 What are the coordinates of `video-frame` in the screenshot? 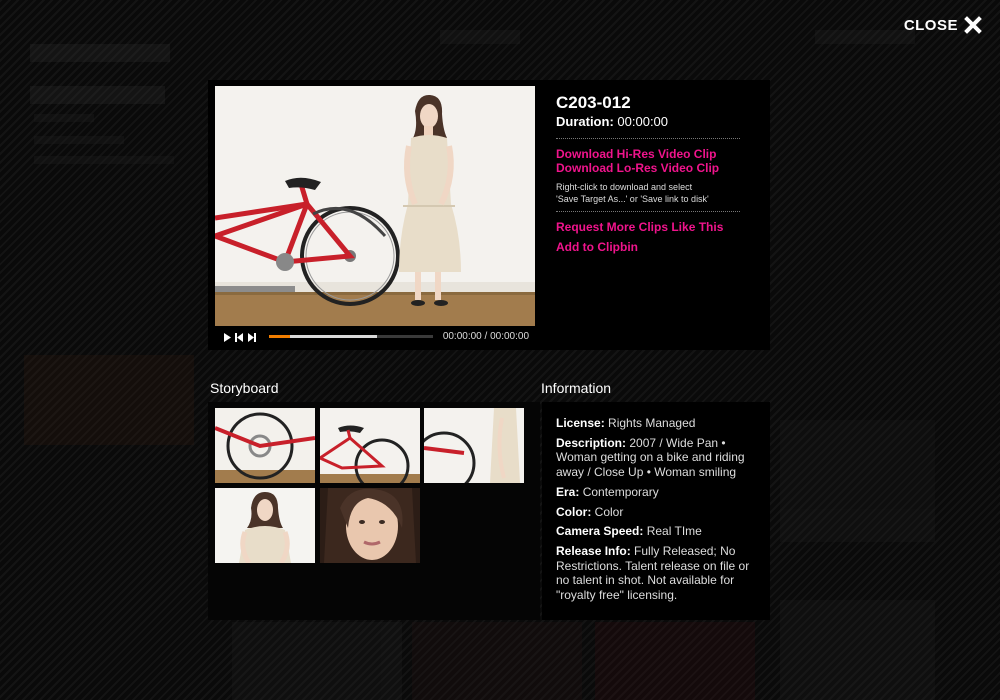 It's located at (375, 206).